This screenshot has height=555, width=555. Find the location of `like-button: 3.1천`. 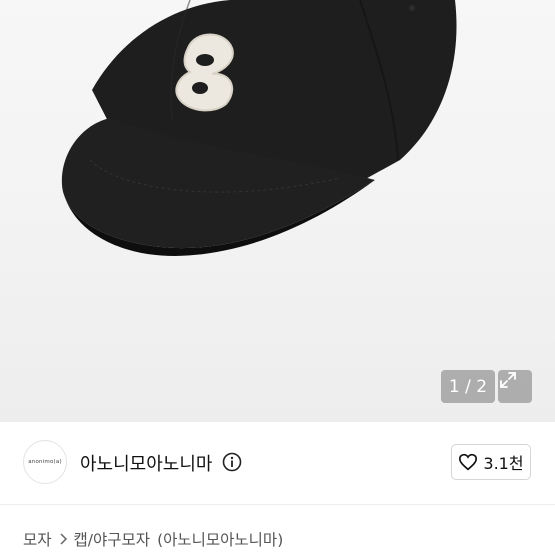

like-button: 3.1천 is located at coordinates (491, 462).